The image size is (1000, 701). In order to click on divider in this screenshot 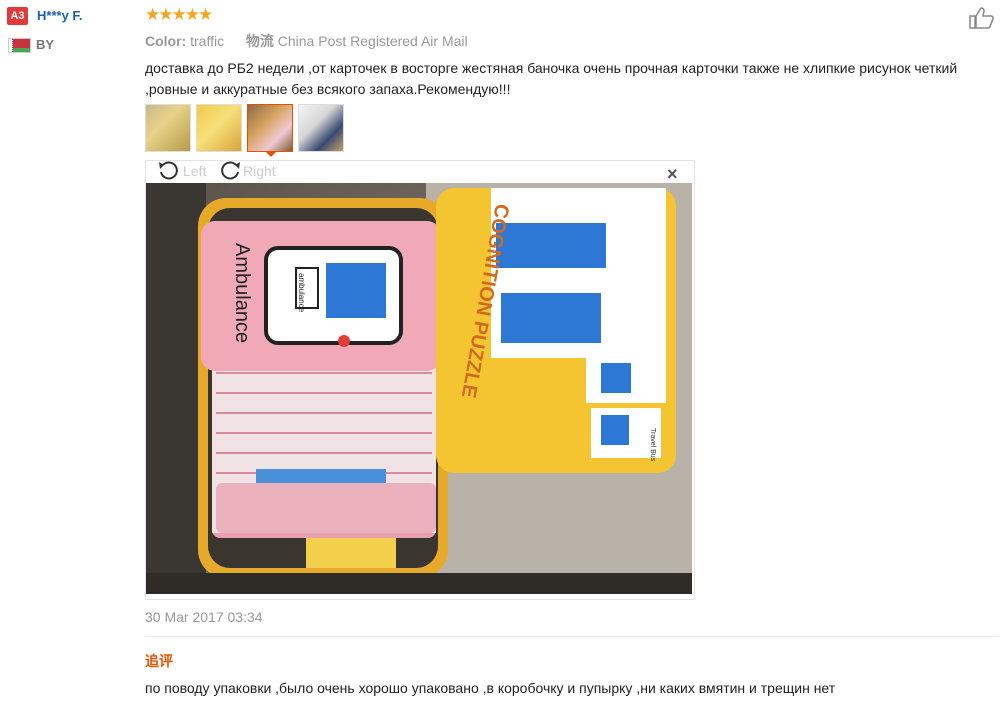, I will do `click(572, 636)`.